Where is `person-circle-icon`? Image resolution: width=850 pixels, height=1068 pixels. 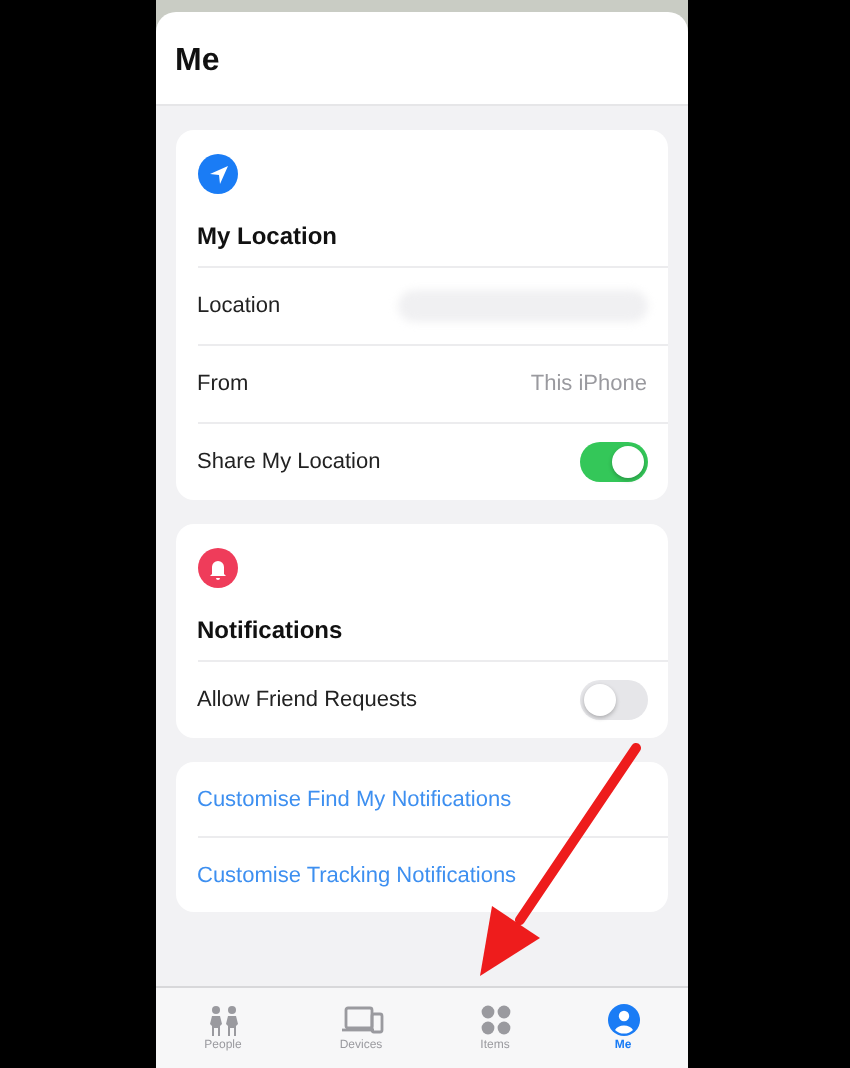 person-circle-icon is located at coordinates (623, 1020).